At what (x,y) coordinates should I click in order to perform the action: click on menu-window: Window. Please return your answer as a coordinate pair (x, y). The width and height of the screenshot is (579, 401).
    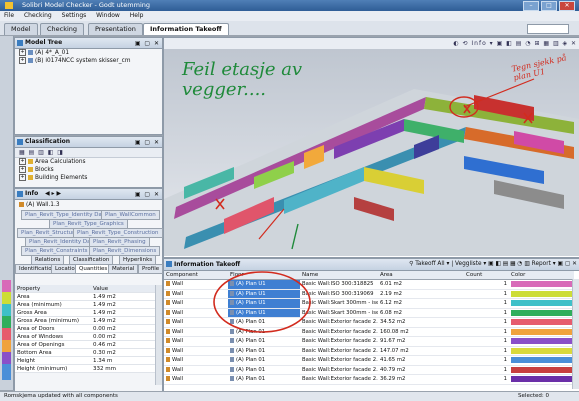
    Looking at the image, I should click on (108, 15).